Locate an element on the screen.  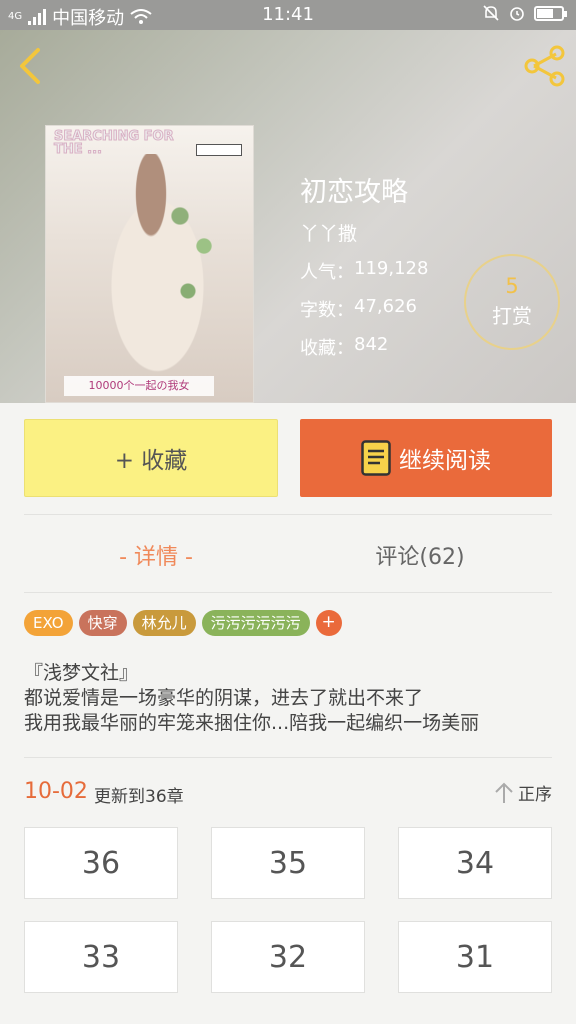
sort-order-button: 正序 is located at coordinates (523, 792).